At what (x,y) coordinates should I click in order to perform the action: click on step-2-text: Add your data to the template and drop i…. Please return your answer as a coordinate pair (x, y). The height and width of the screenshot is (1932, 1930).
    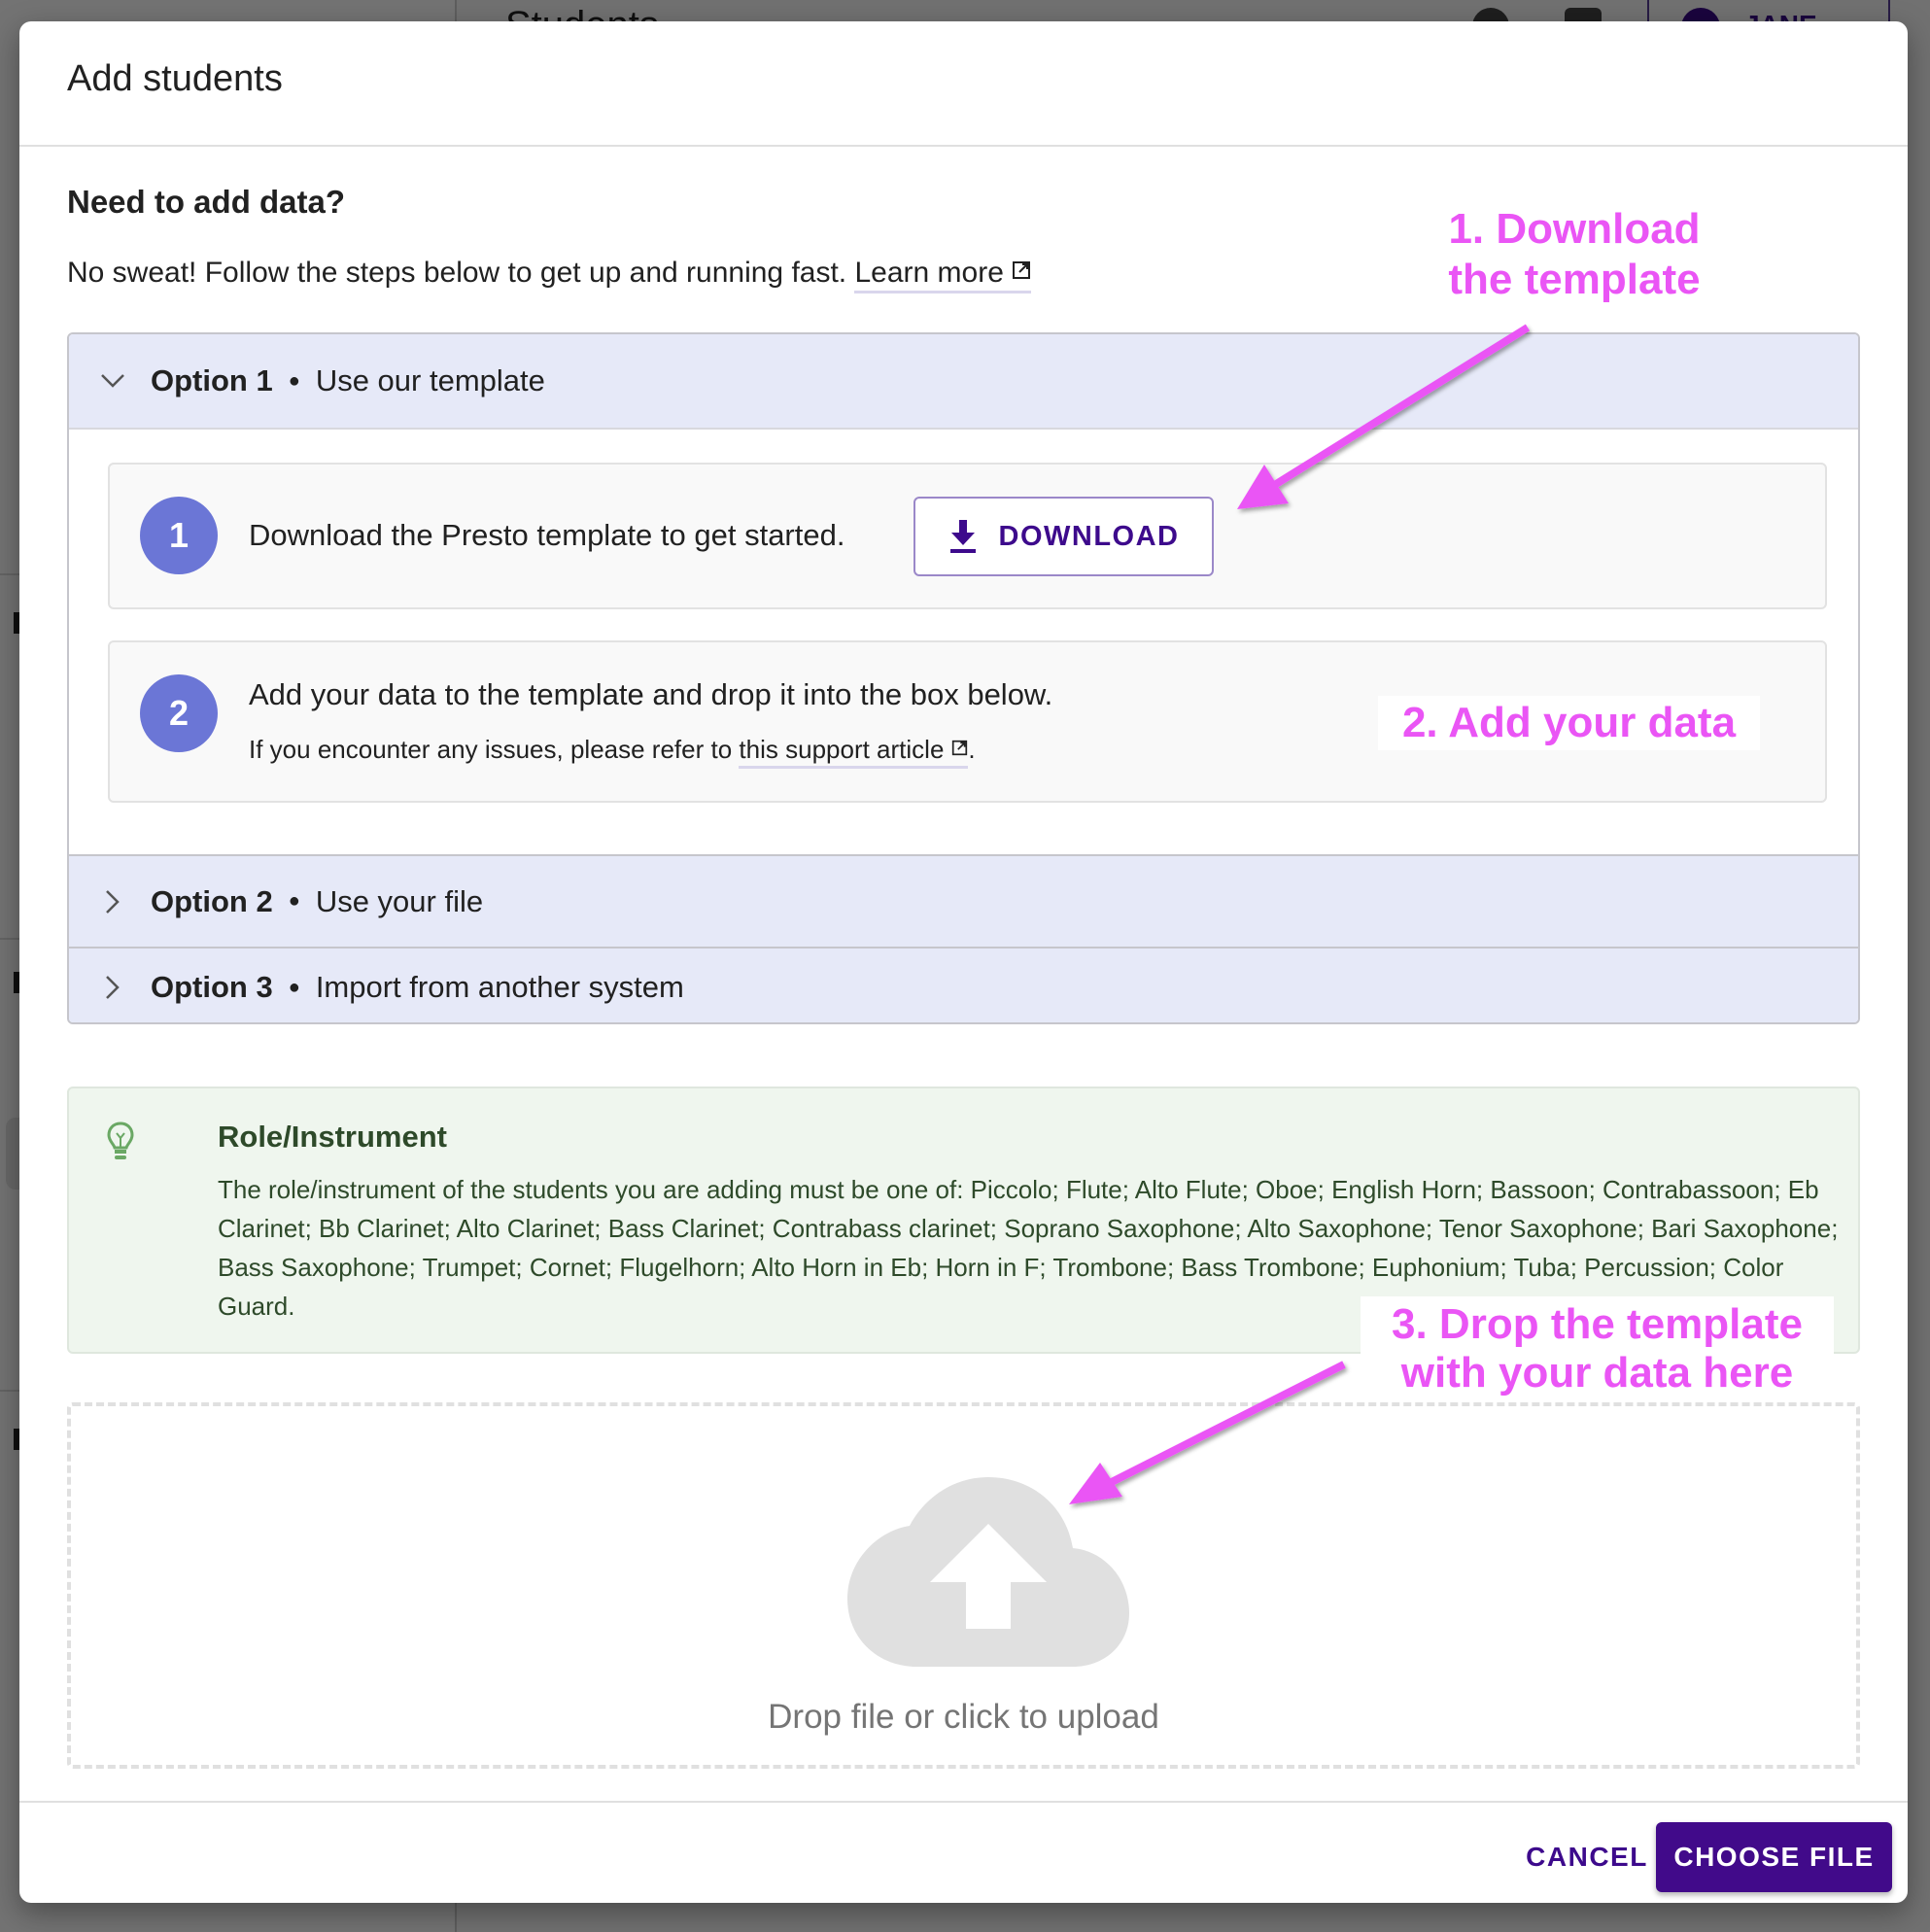
    Looking at the image, I should click on (651, 694).